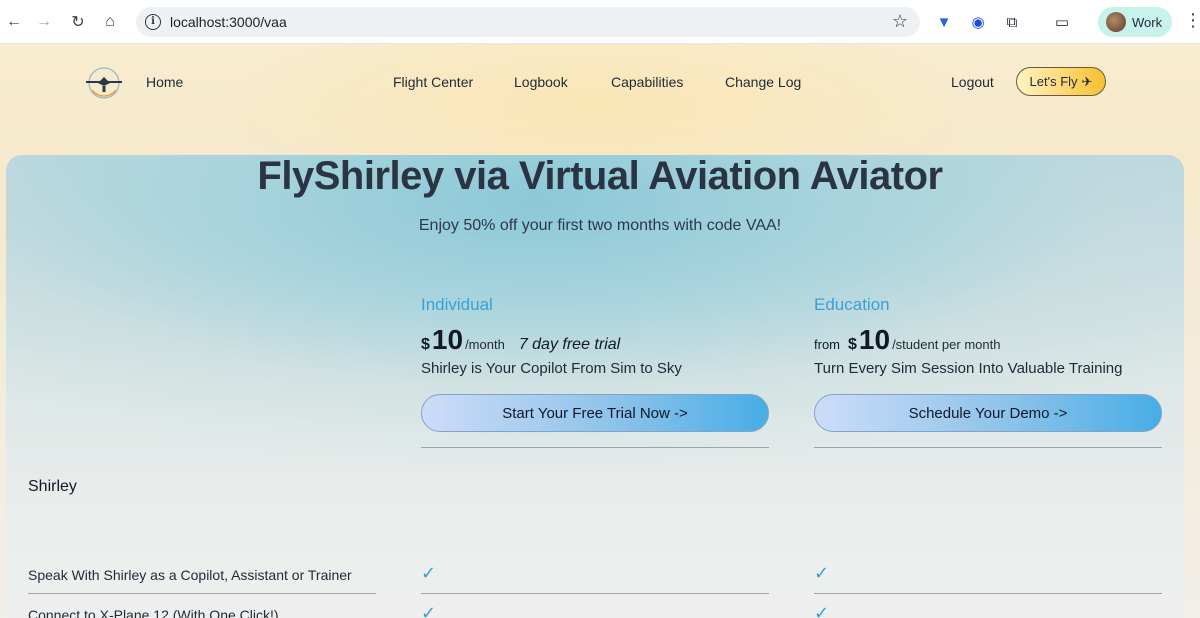 The height and width of the screenshot is (618, 1200). What do you see at coordinates (1147, 22) in the screenshot?
I see `profile-label: Work` at bounding box center [1147, 22].